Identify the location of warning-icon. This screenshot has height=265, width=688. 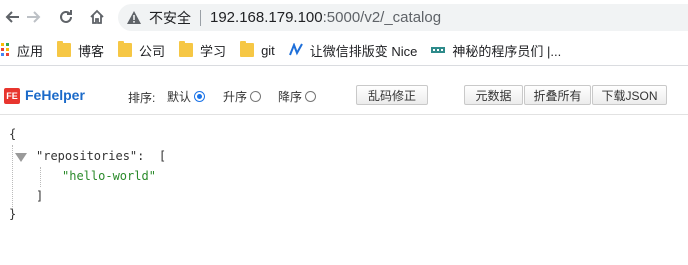
(134, 18).